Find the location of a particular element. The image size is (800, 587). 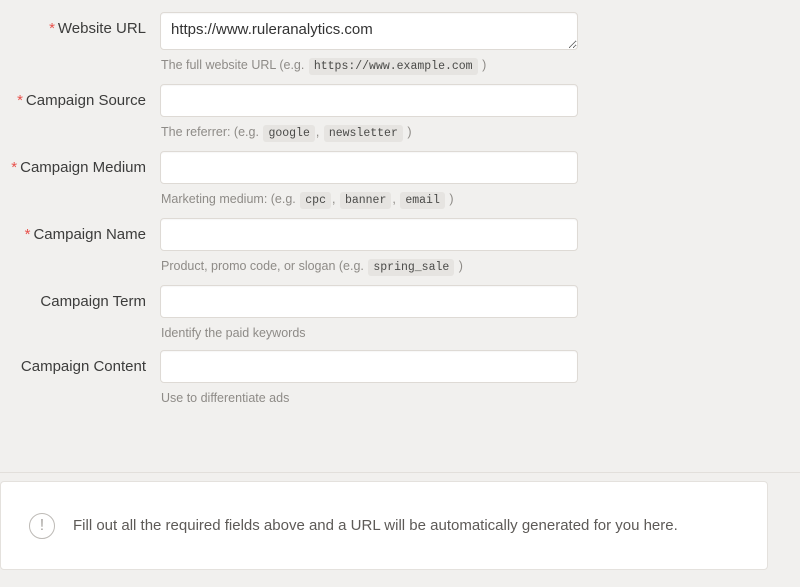

website-url-input: https://www.ruleranalytics.com is located at coordinates (369, 31).